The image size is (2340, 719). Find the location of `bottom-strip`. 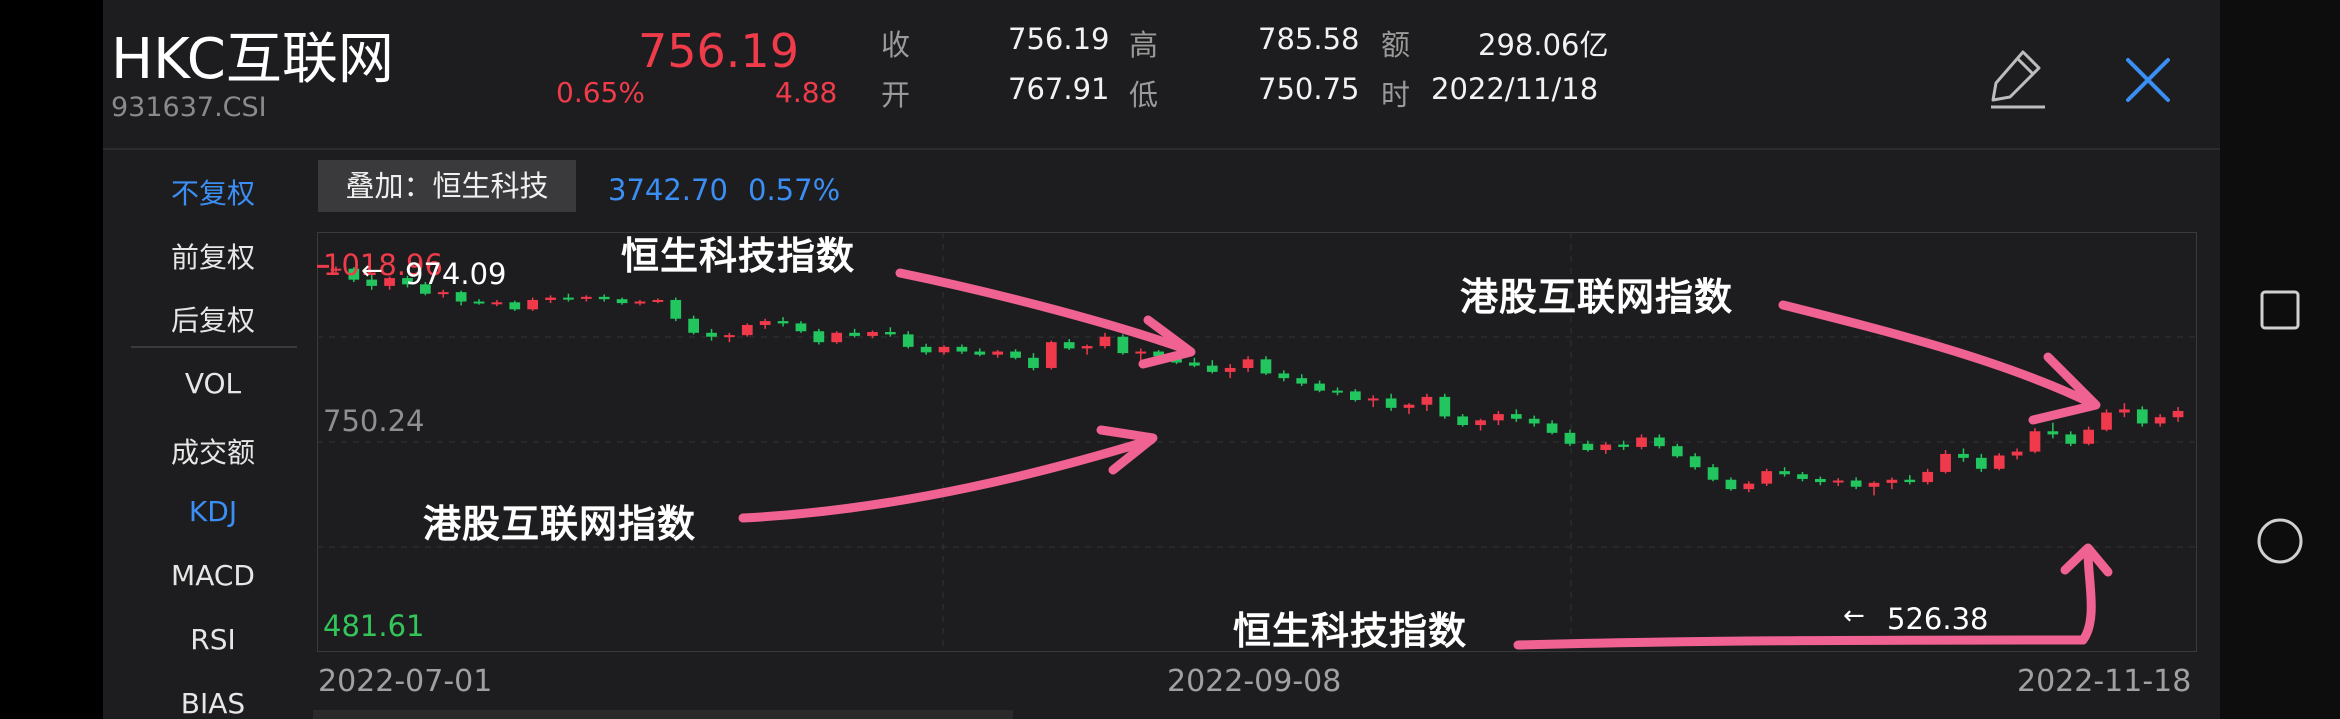

bottom-strip is located at coordinates (663, 714).